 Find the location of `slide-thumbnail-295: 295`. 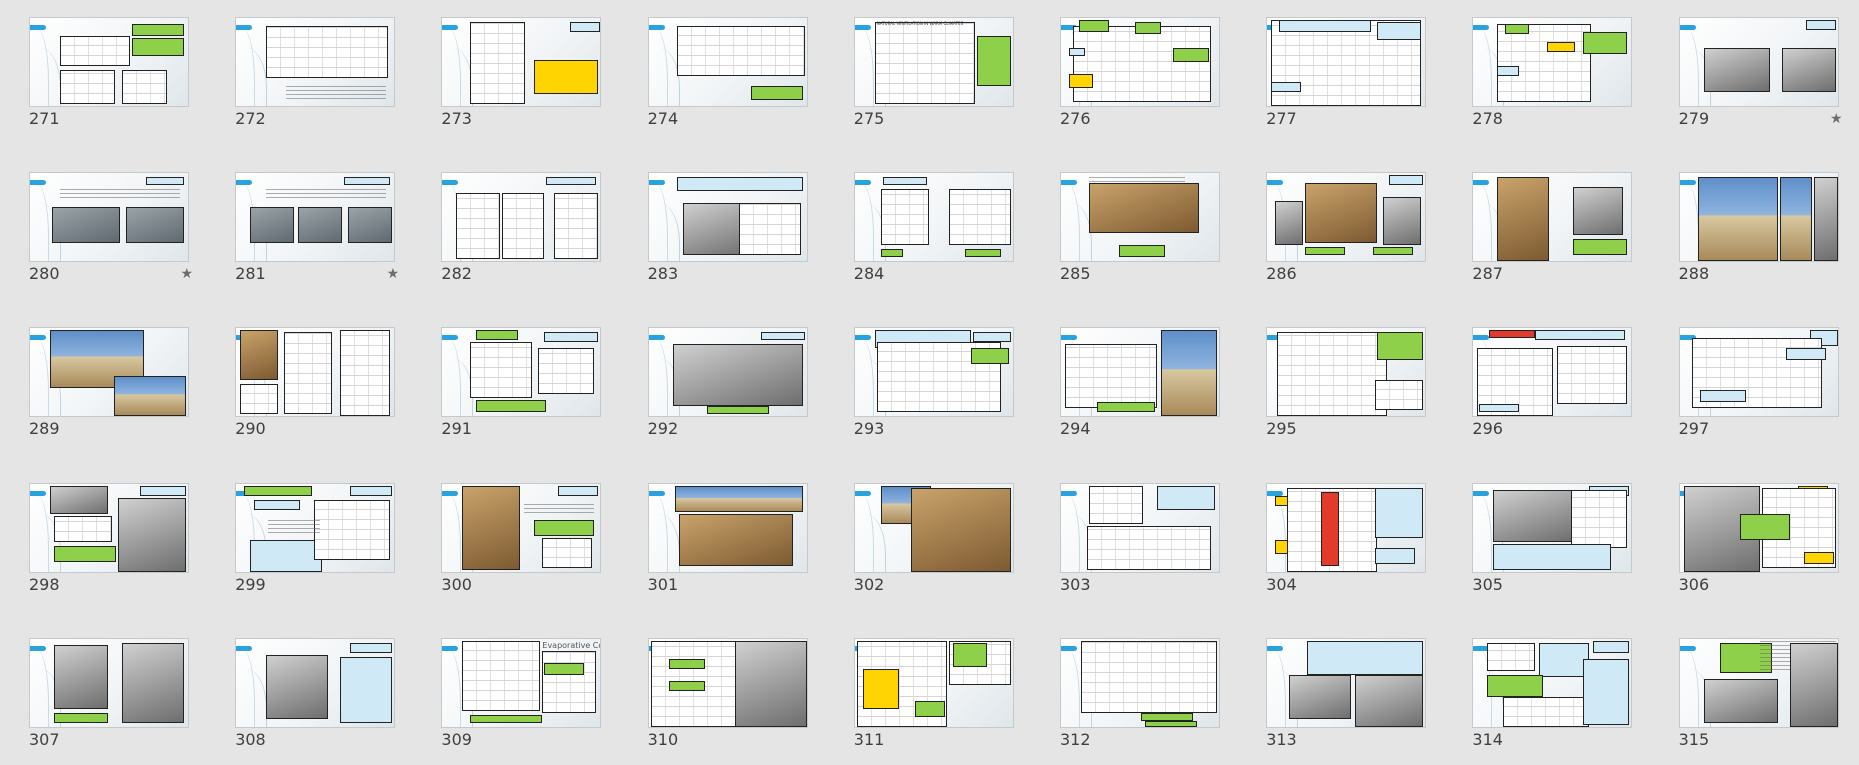

slide-thumbnail-295: 295 is located at coordinates (1347, 383).